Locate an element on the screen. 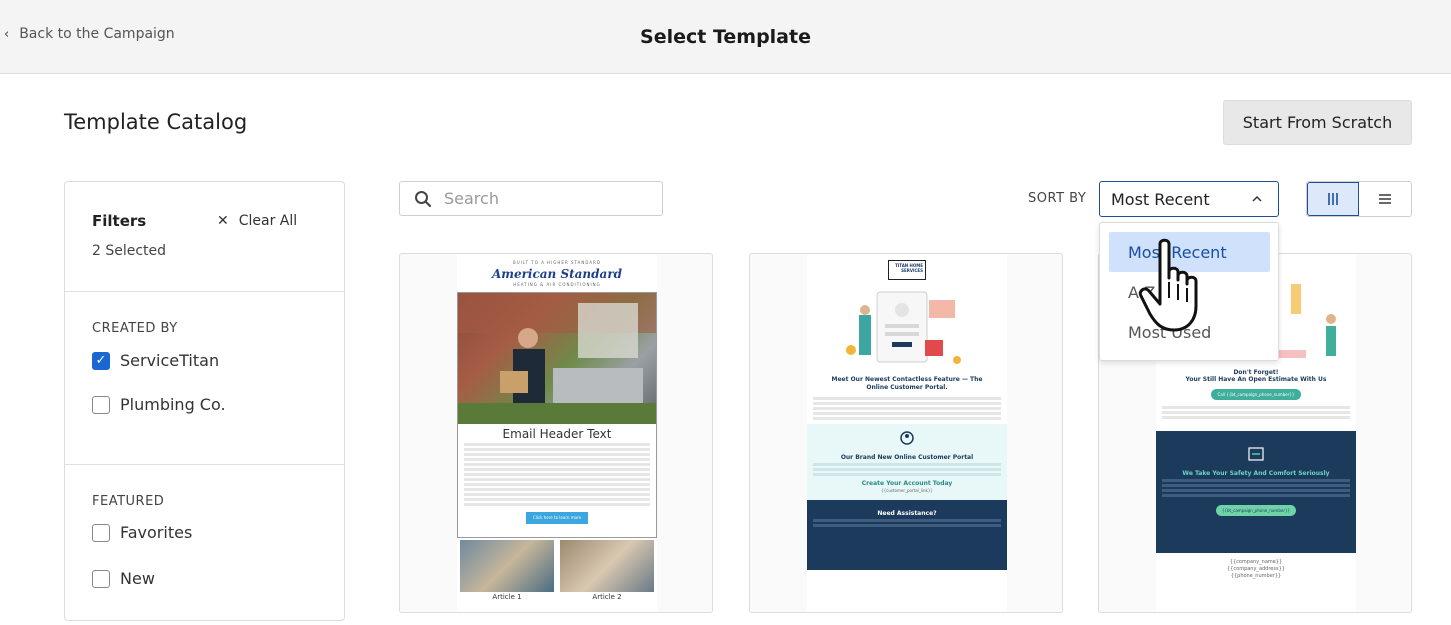 The height and width of the screenshot is (625, 1451). top-bar: ‹ Back to the Campaign Select Template is located at coordinates (725, 37).